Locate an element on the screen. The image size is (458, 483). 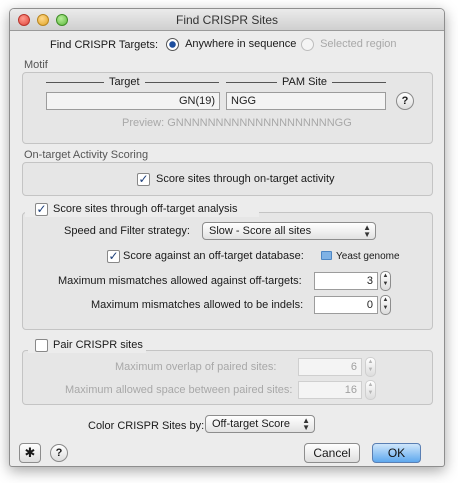
target-field: GN(19) is located at coordinates (133, 101).